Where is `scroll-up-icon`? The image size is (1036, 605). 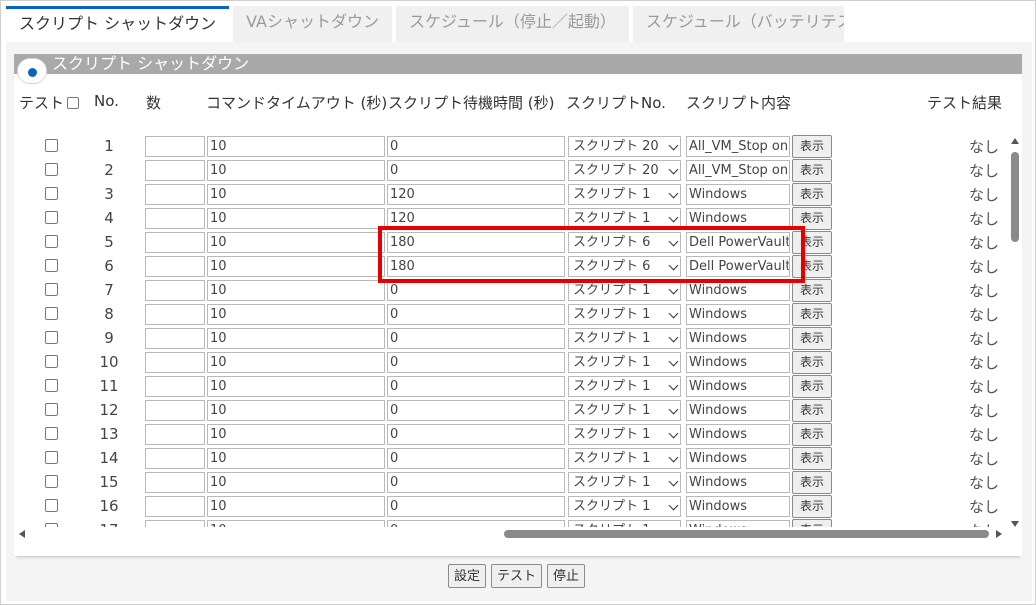
scroll-up-icon is located at coordinates (1015, 141).